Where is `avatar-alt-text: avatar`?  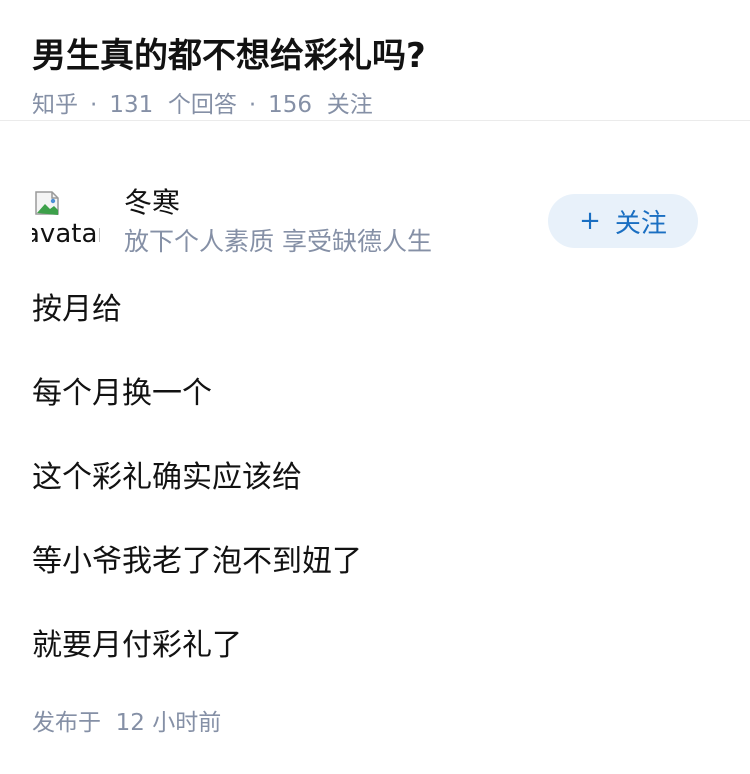 avatar-alt-text: avatar is located at coordinates (66, 234).